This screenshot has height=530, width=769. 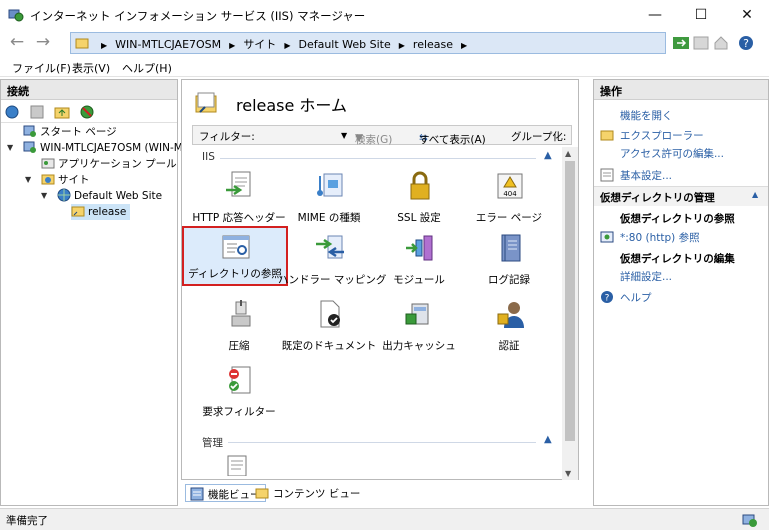 I want to click on tree-item-release: release, so click(x=101, y=212).